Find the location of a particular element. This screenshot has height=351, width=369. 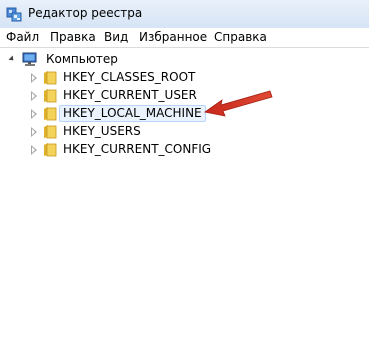

collapse-arrow-icon is located at coordinates (12, 59).